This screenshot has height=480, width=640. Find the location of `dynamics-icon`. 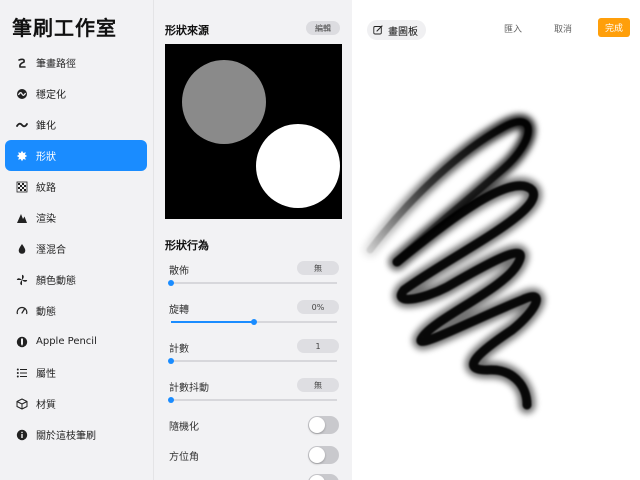

dynamics-icon is located at coordinates (22, 311).